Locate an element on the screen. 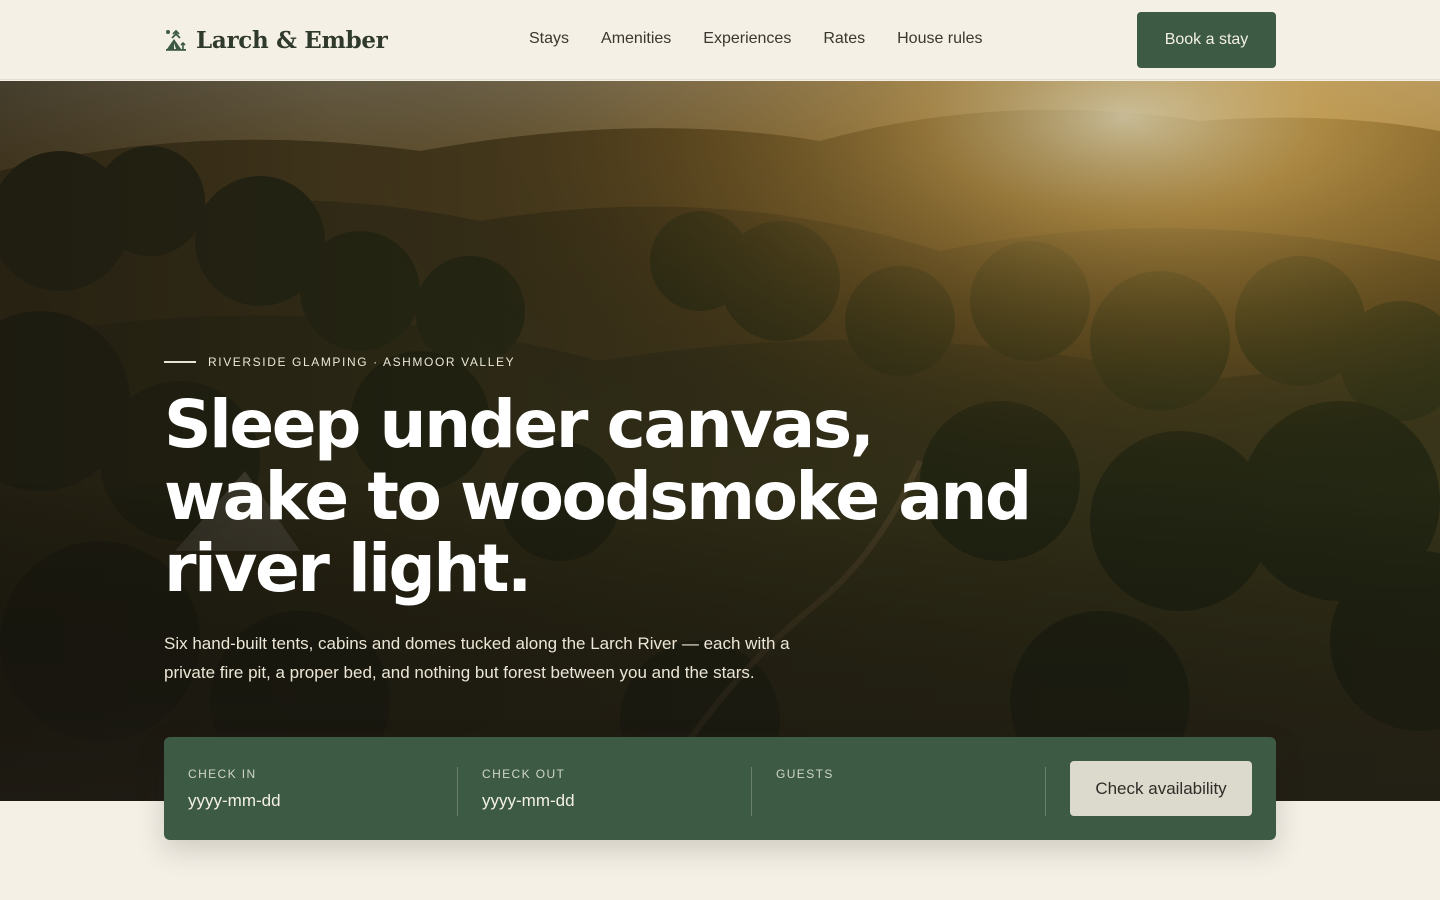 This screenshot has width=1440, height=900. headline-line-3: river light. is located at coordinates (348, 568).